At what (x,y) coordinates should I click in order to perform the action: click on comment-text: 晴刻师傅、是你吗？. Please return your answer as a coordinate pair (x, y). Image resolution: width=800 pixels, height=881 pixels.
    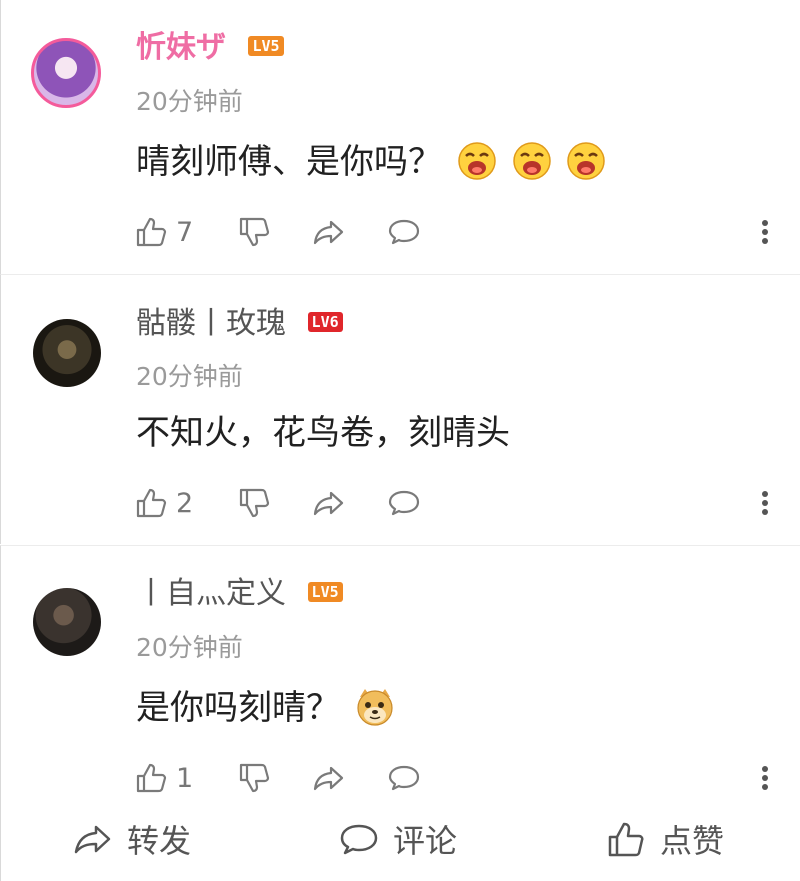
    Looking at the image, I should click on (371, 162).